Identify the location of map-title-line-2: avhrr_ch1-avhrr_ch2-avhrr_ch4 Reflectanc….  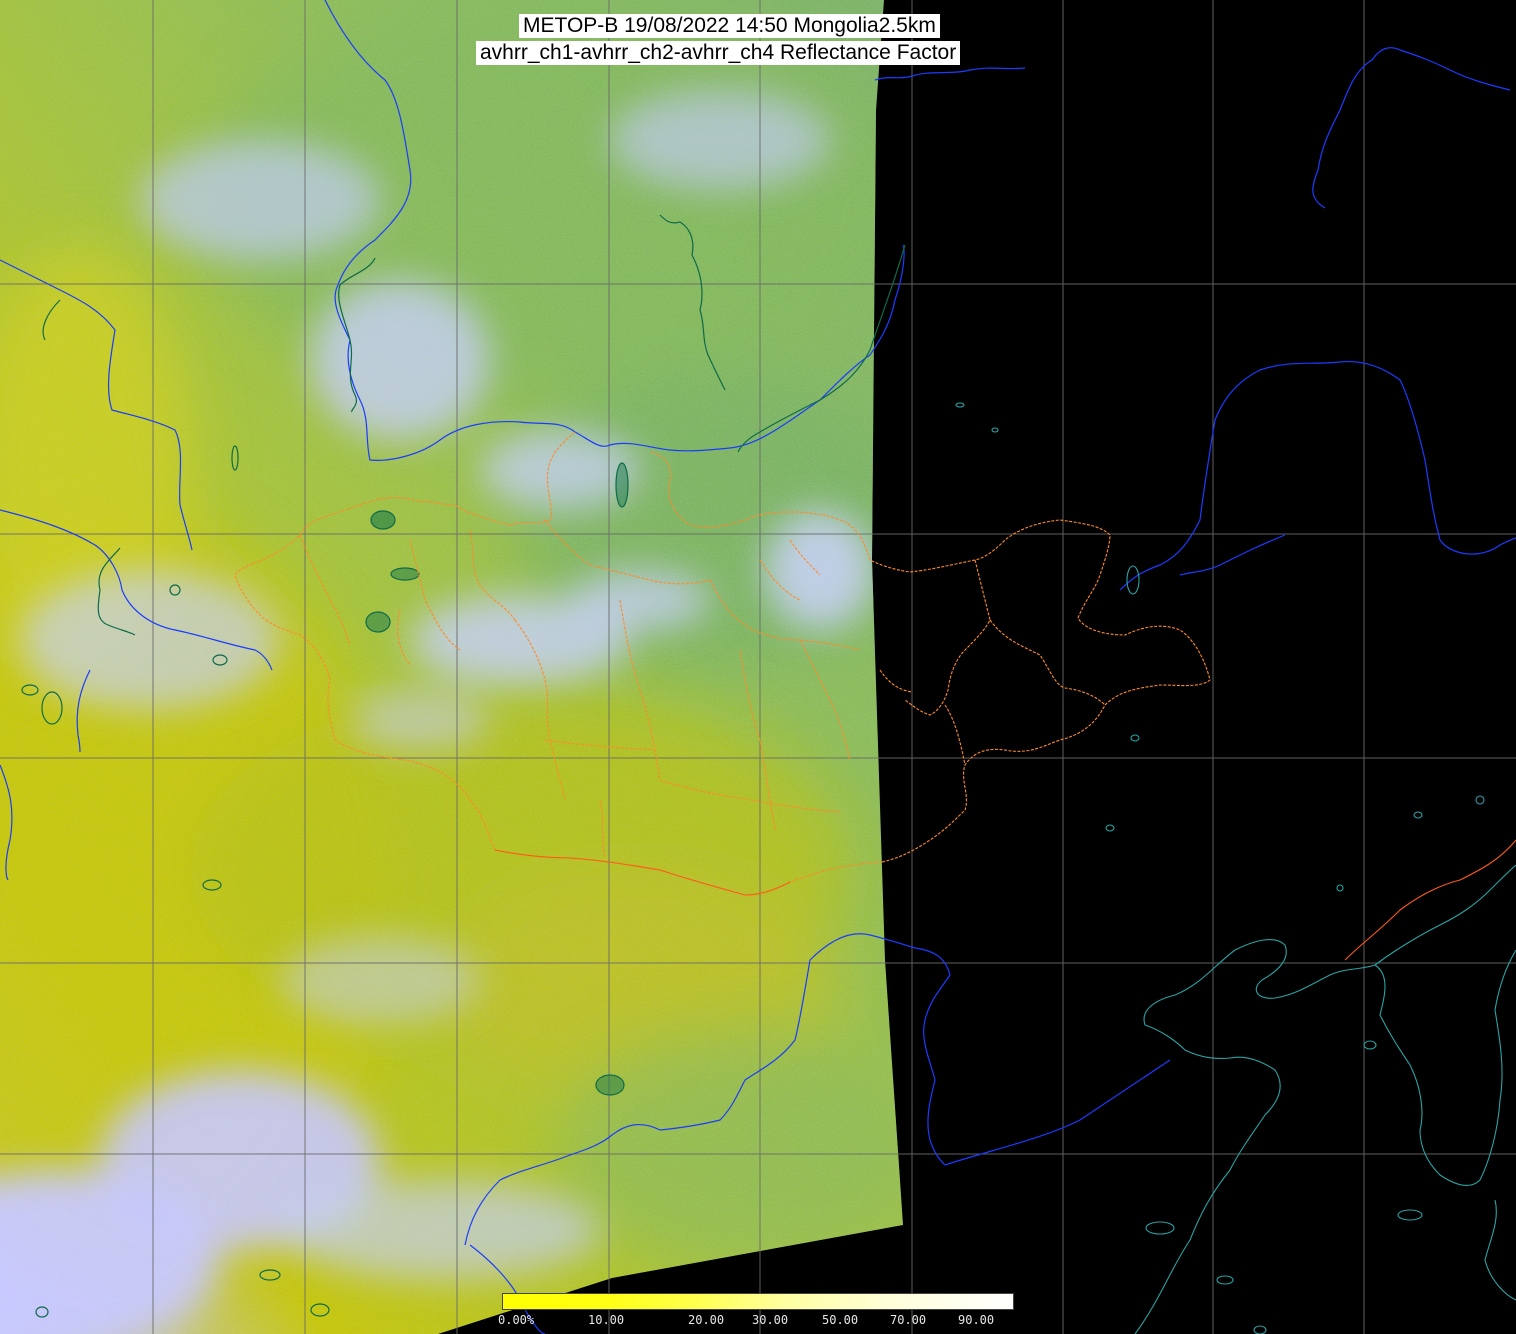
(718, 53).